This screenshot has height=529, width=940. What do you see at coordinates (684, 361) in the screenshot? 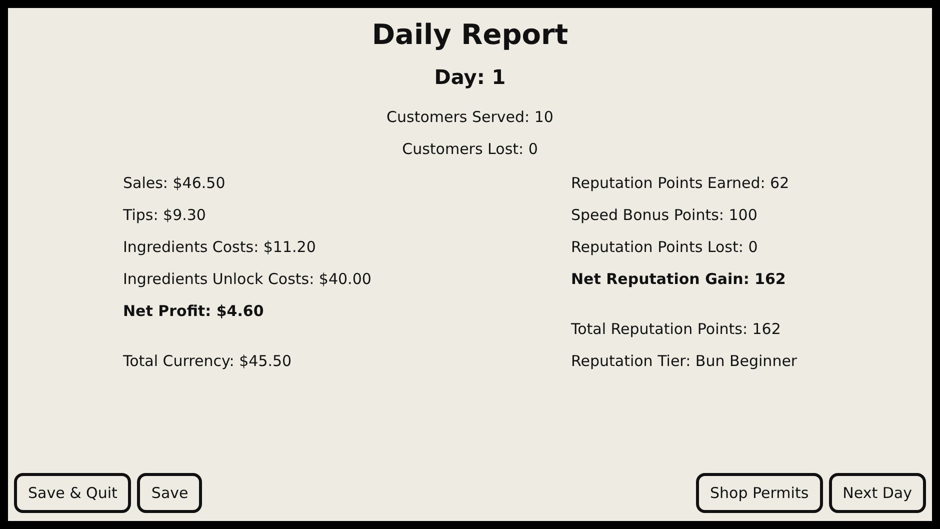
I see `report-line: Reputation Tier: Bun Beginner` at bounding box center [684, 361].